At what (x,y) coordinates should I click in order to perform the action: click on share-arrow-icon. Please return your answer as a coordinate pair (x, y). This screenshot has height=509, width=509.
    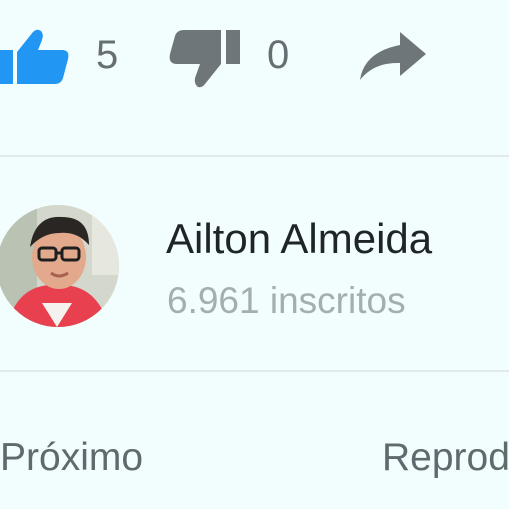
    Looking at the image, I should click on (393, 56).